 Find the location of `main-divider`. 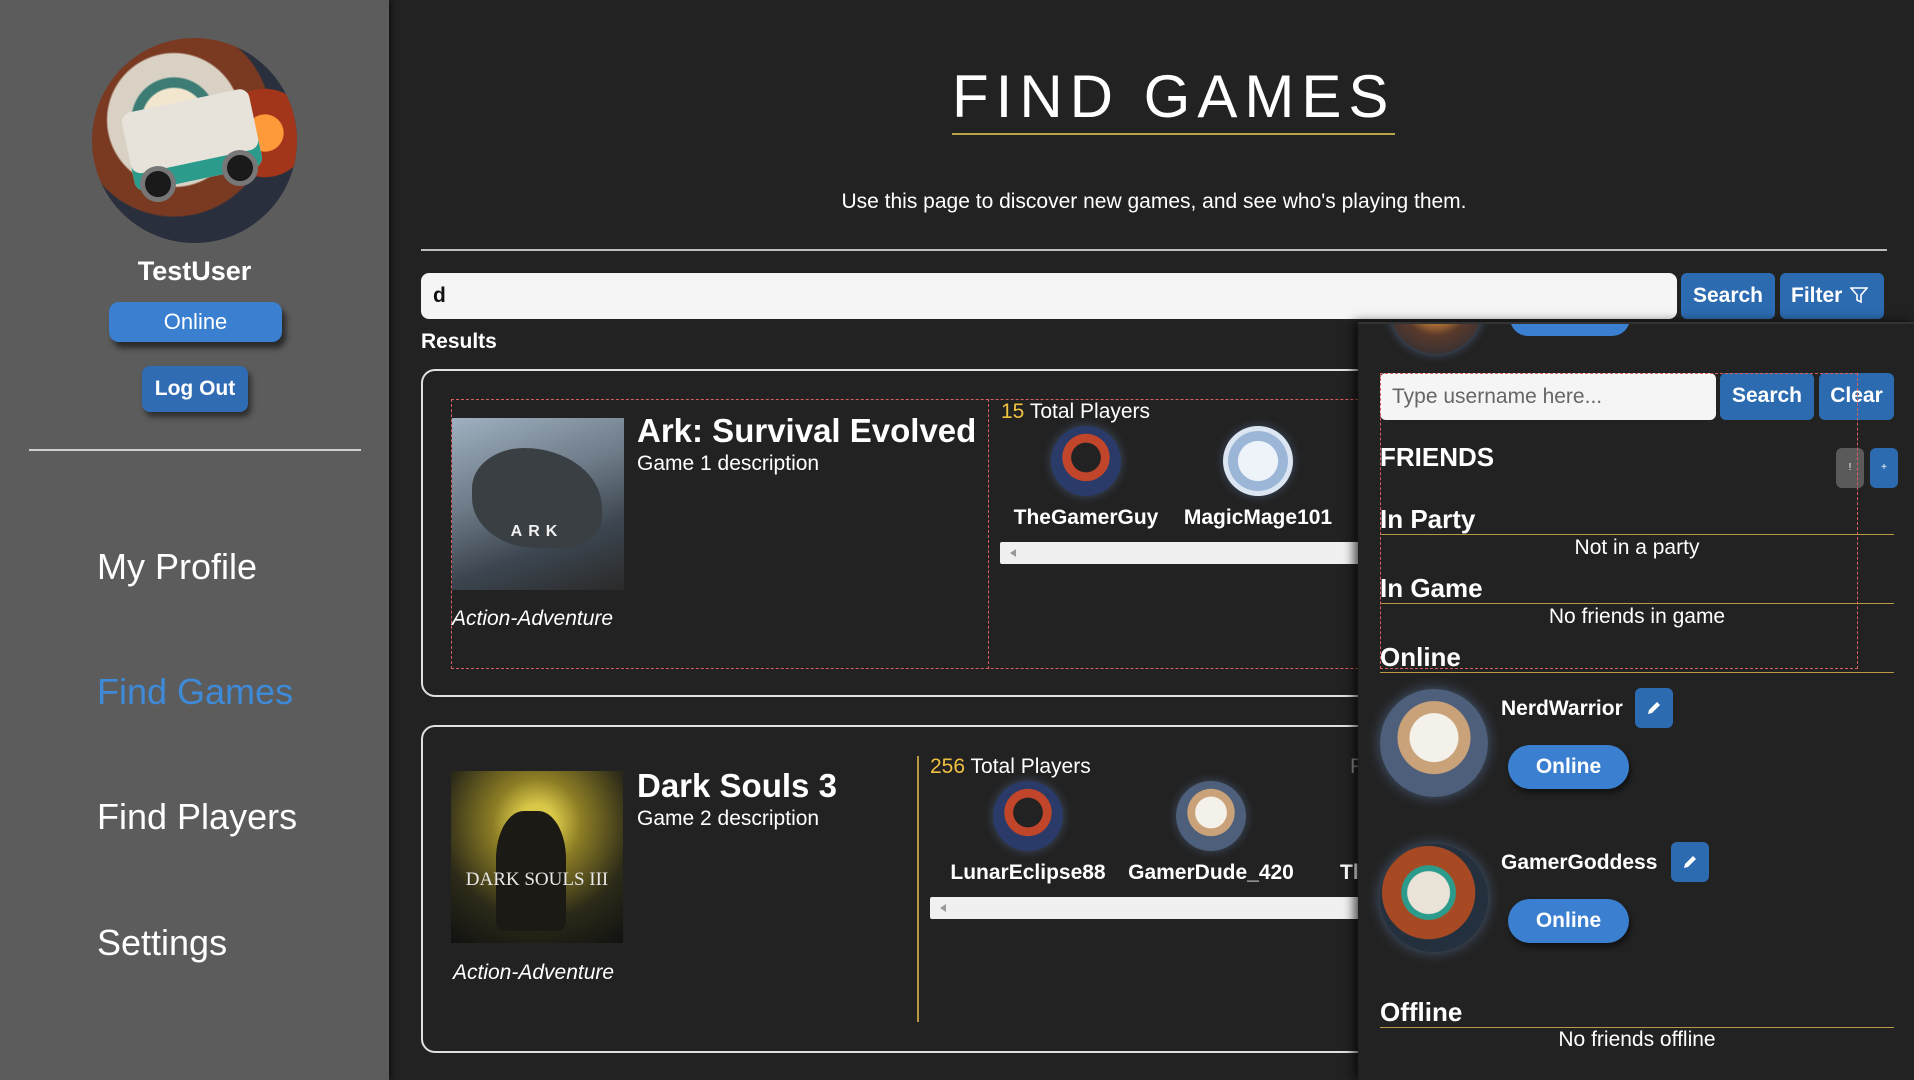

main-divider is located at coordinates (1154, 250).